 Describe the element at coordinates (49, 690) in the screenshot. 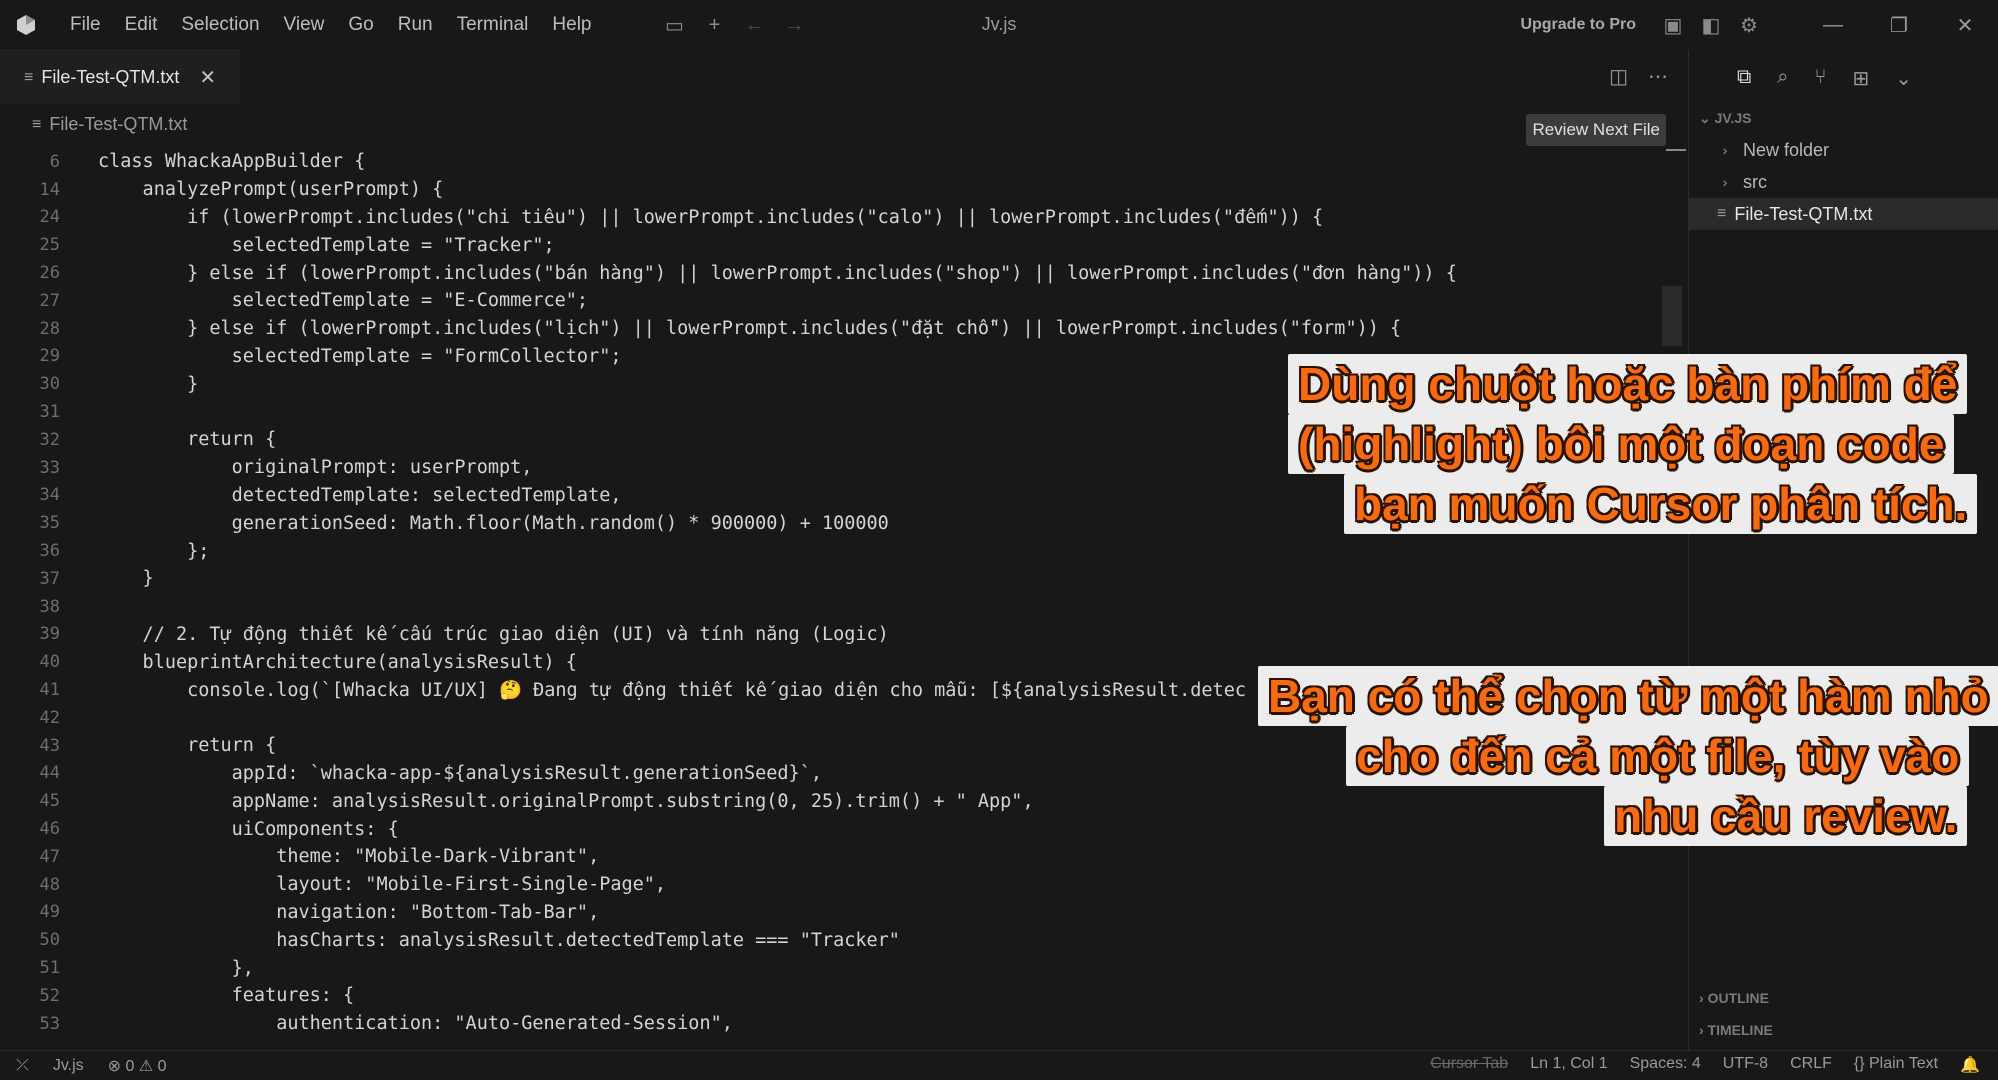

I see `line-number: 41` at that location.